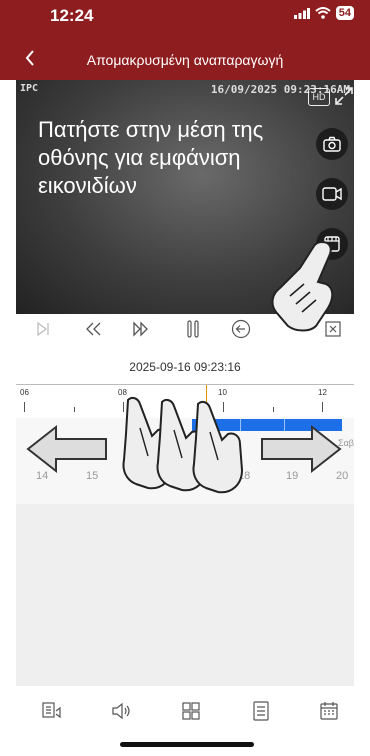 Image resolution: width=370 pixels, height=756 pixels. I want to click on audio-button, so click(122, 712).